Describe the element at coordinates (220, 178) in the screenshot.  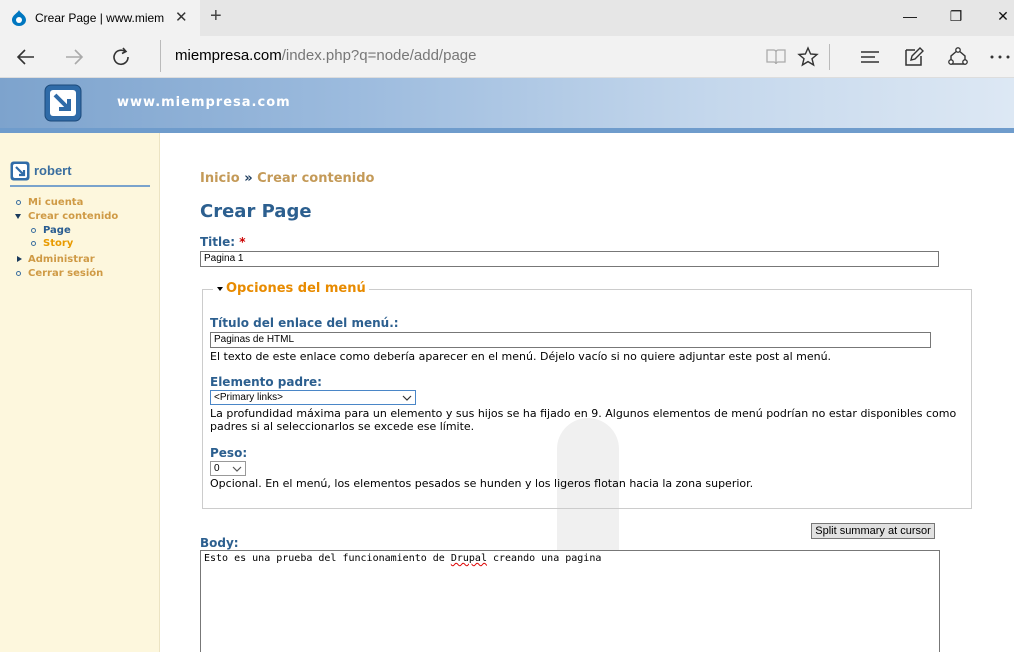
I see `breadcrumb-home-link: Inicio` at that location.